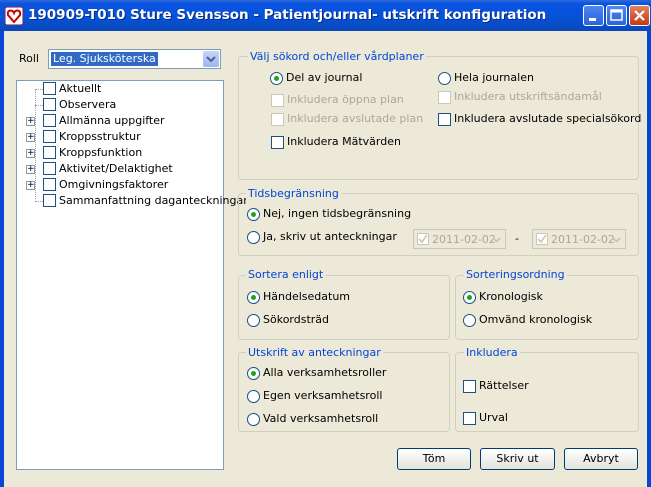 This screenshot has height=487, width=651. Describe the element at coordinates (464, 239) in the screenshot. I see `from-date-value: 2011-02-02` at that location.